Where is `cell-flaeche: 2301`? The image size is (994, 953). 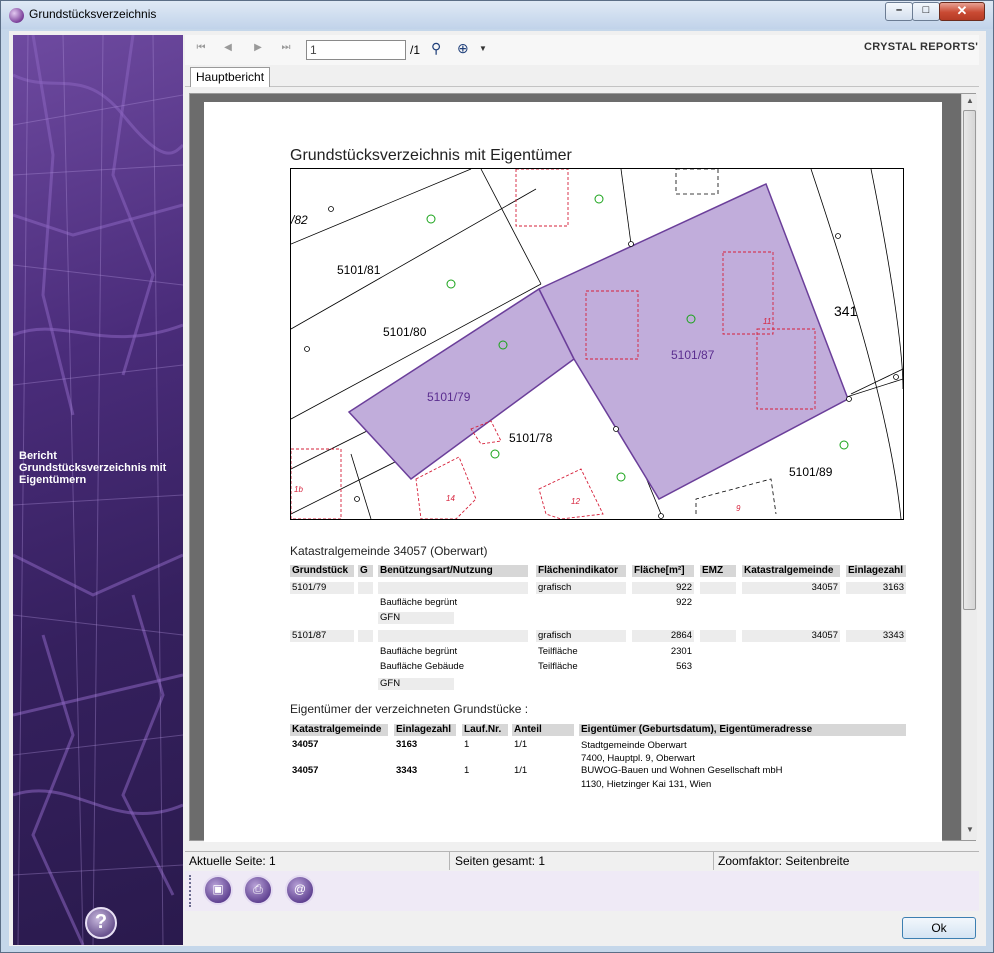
cell-flaeche: 2301 is located at coordinates (681, 651).